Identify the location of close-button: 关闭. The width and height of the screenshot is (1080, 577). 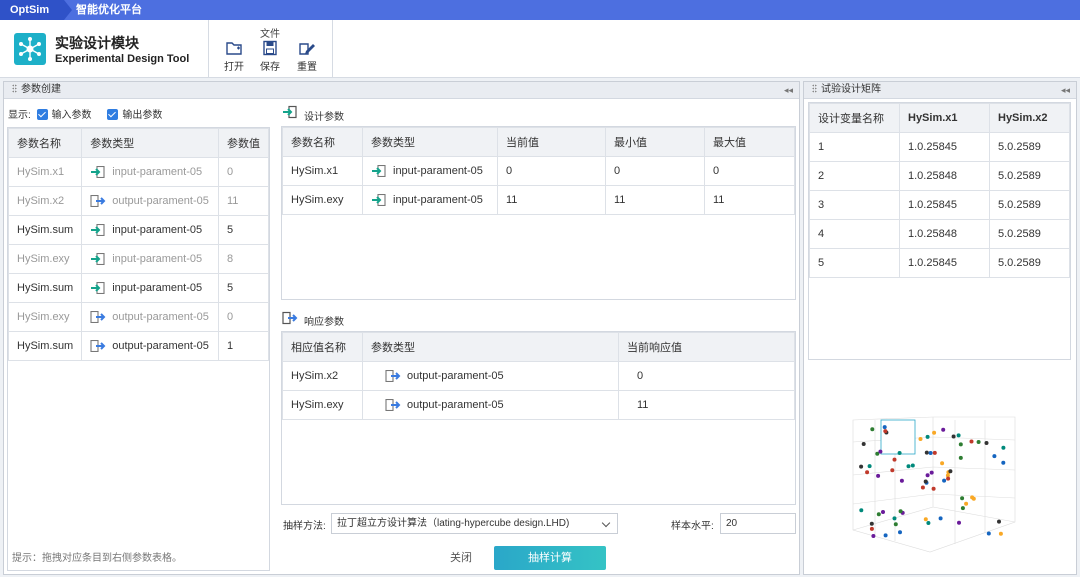
(461, 558).